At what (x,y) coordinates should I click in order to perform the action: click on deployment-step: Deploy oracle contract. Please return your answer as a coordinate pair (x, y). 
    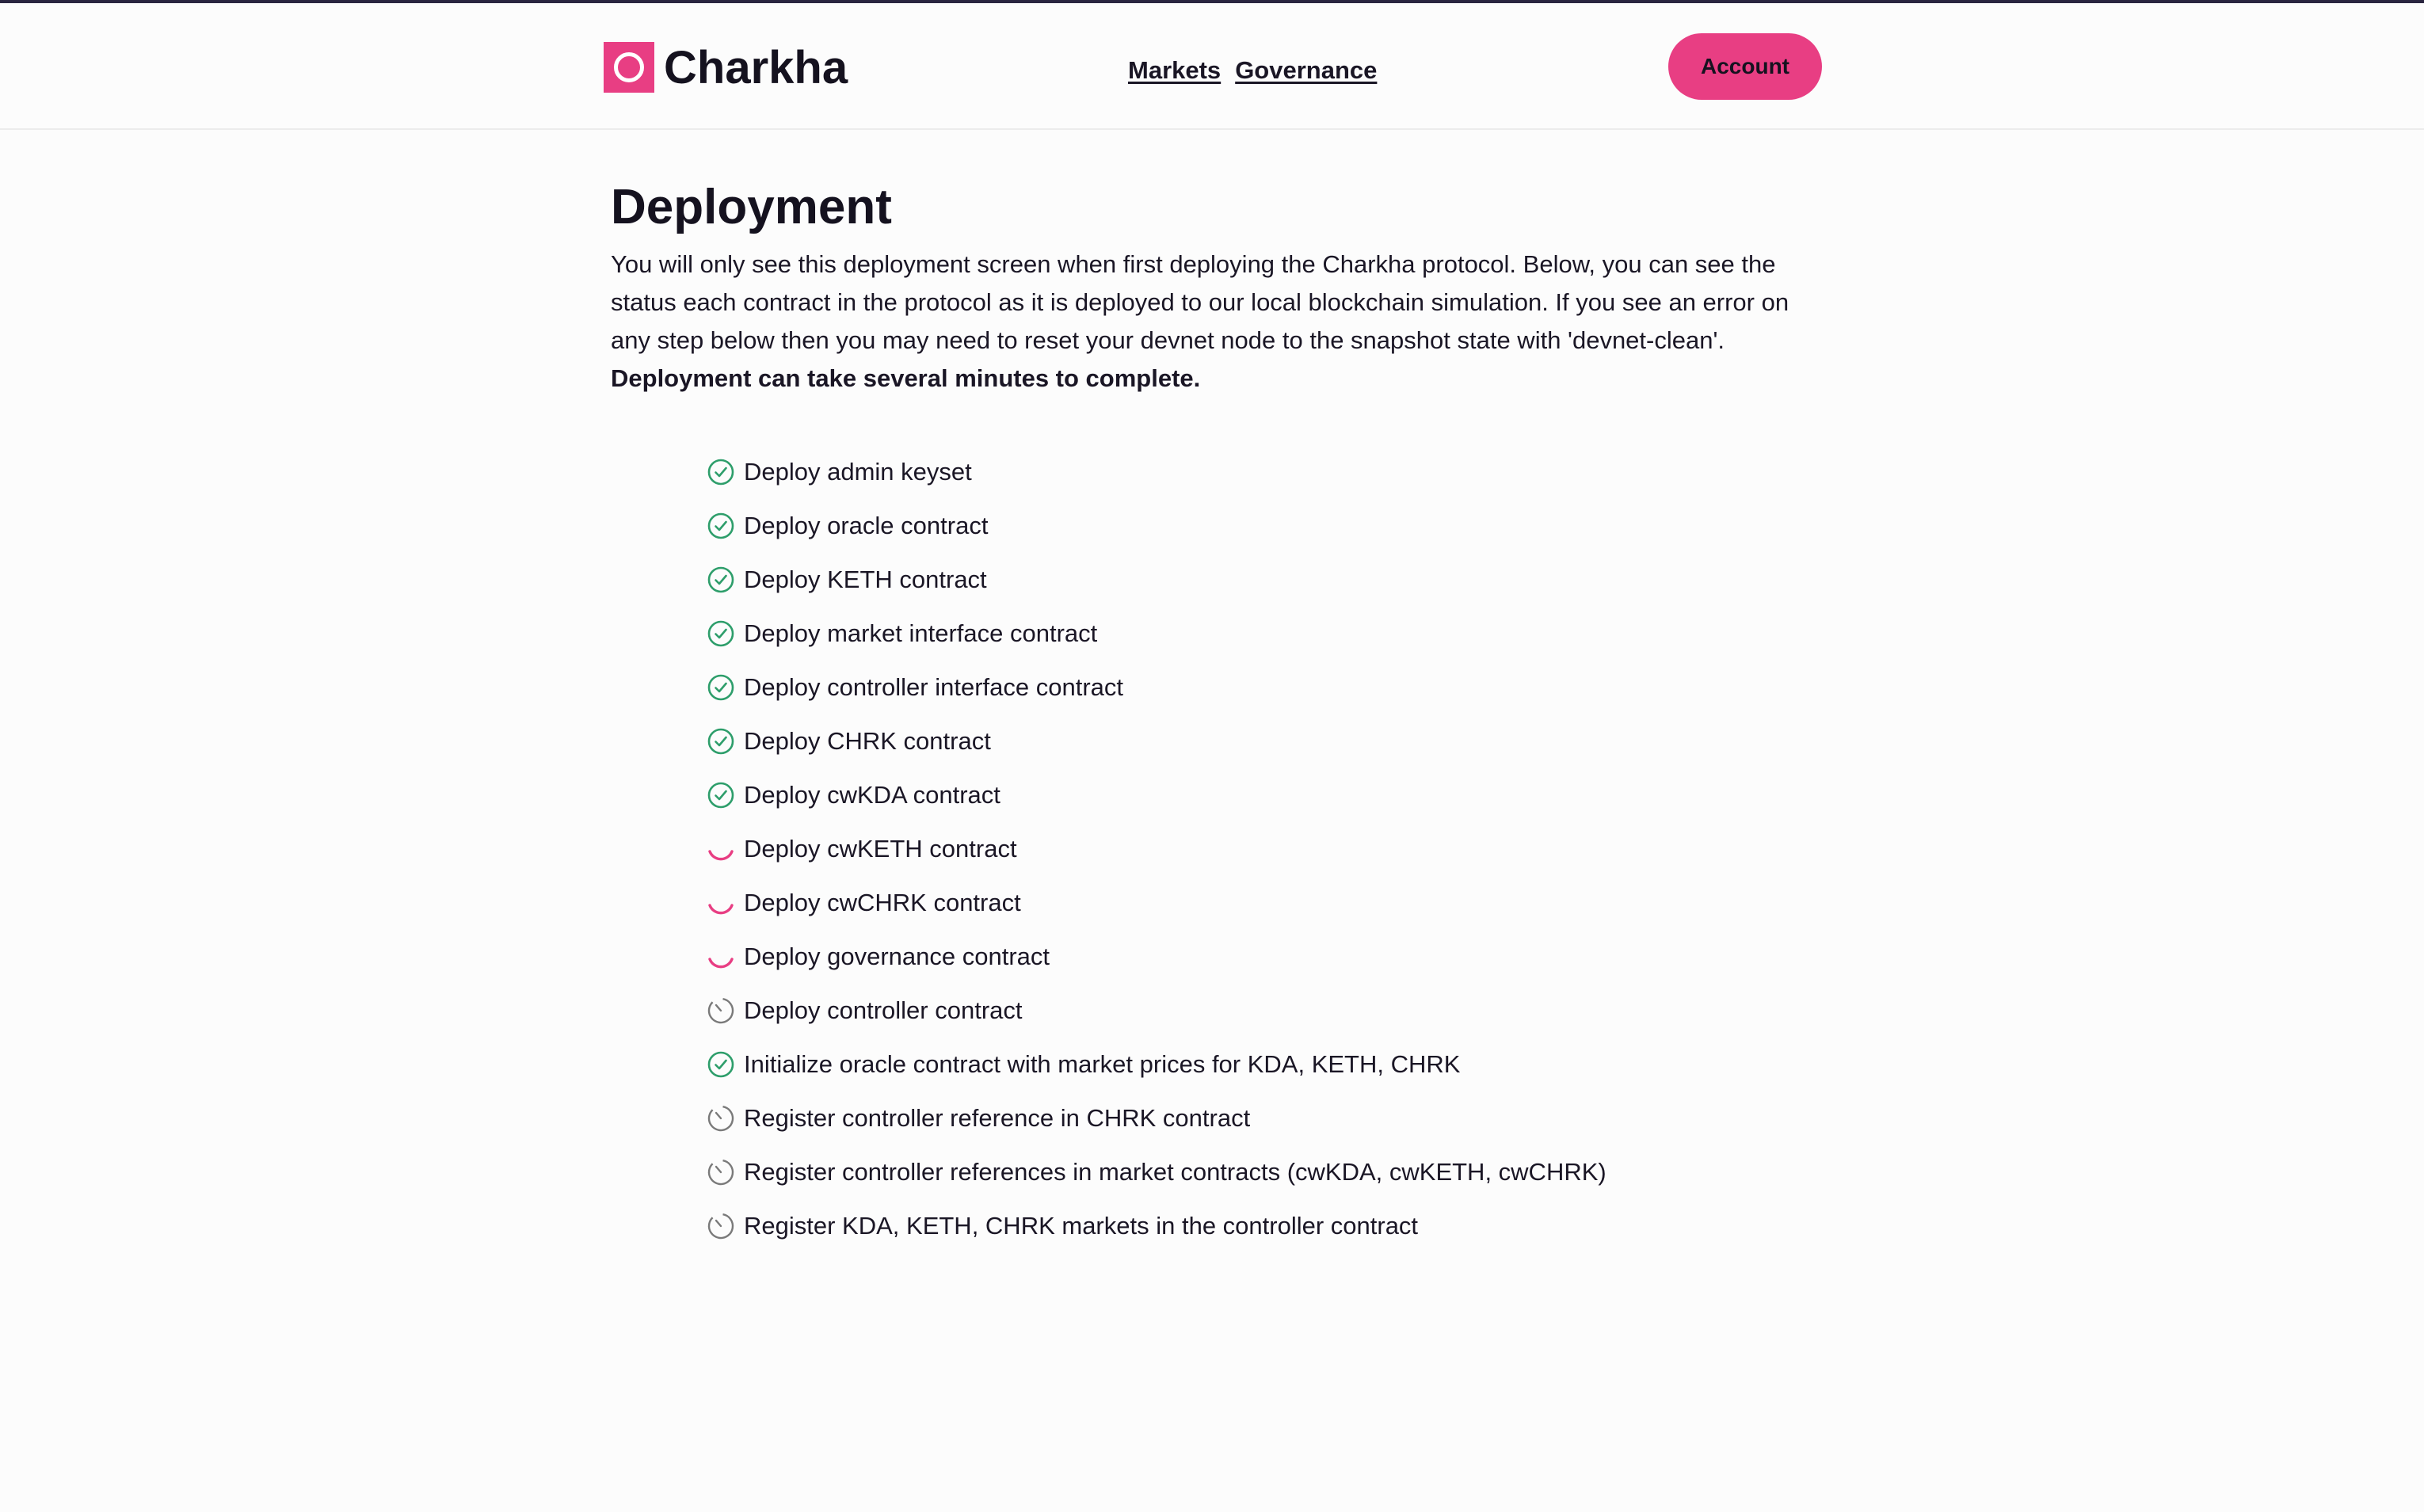
    Looking at the image, I should click on (1156, 526).